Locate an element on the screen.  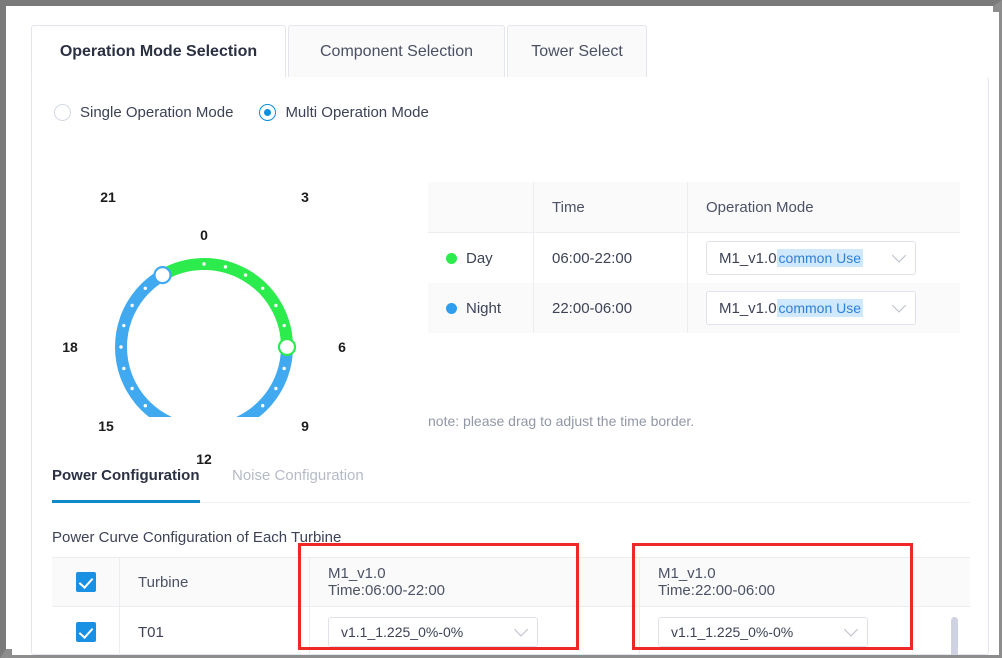
power-curve-select-night-t01: v1.1_1.225_0%-0% is located at coordinates (763, 632).